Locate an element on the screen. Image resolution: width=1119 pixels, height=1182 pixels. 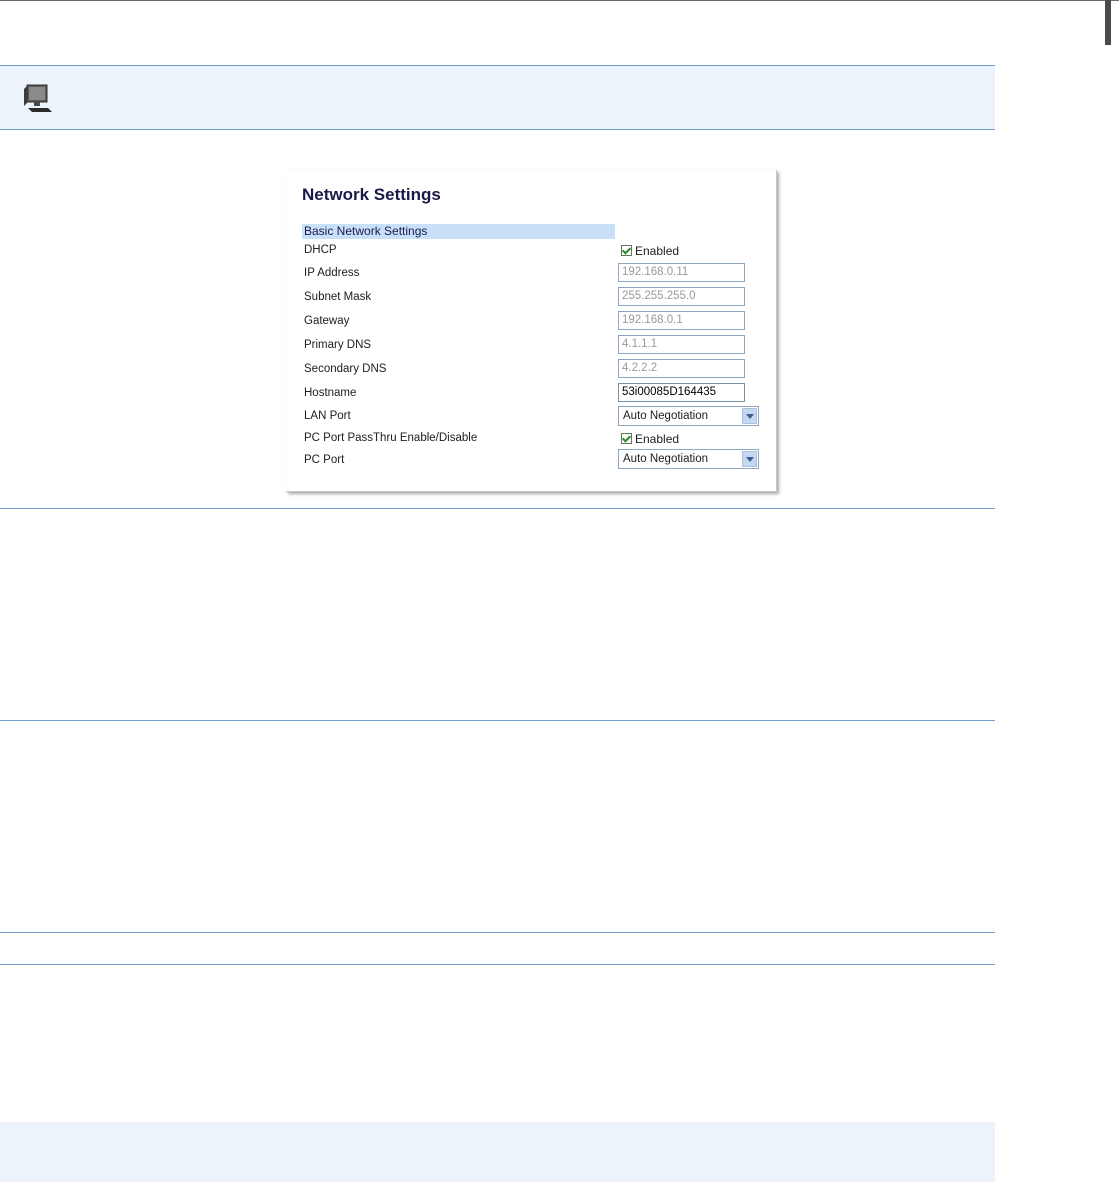
computer-icon is located at coordinates (38, 98).